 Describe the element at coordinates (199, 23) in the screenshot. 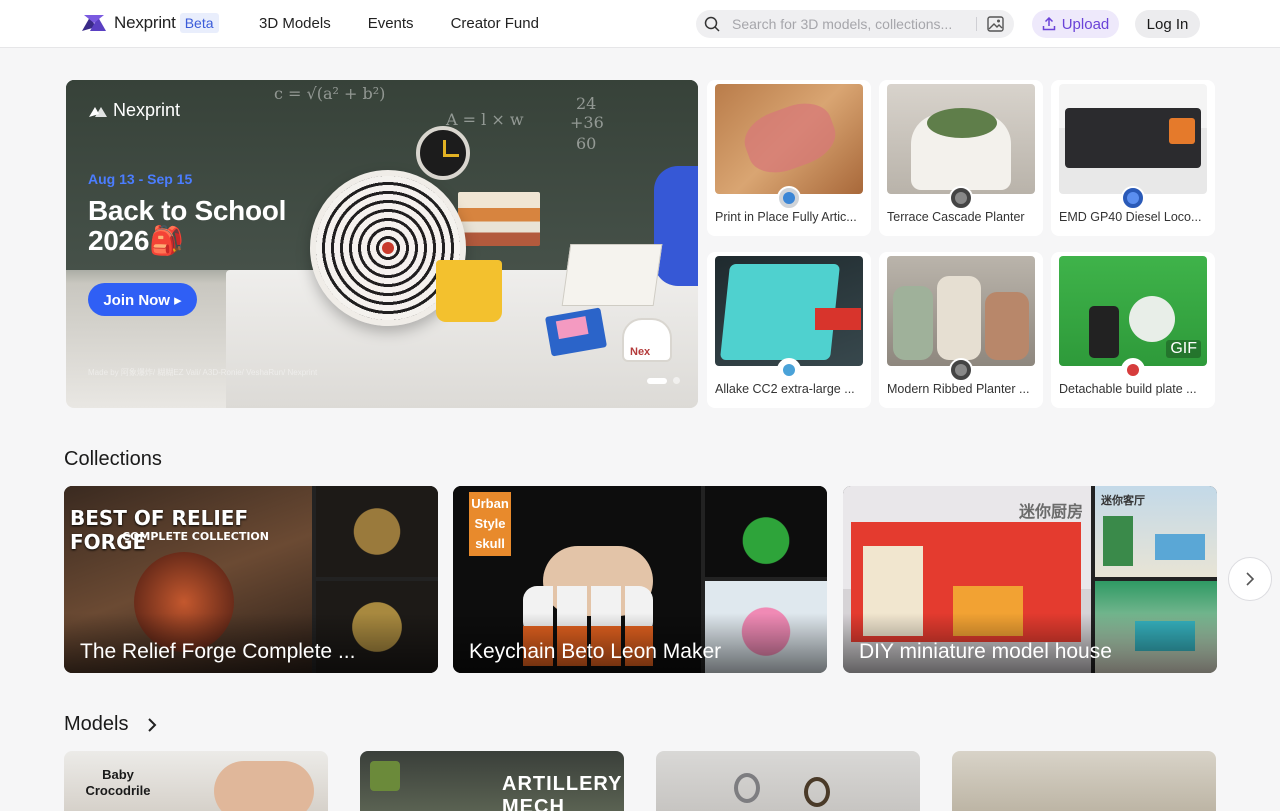

I see `beta-badge: Beta` at that location.